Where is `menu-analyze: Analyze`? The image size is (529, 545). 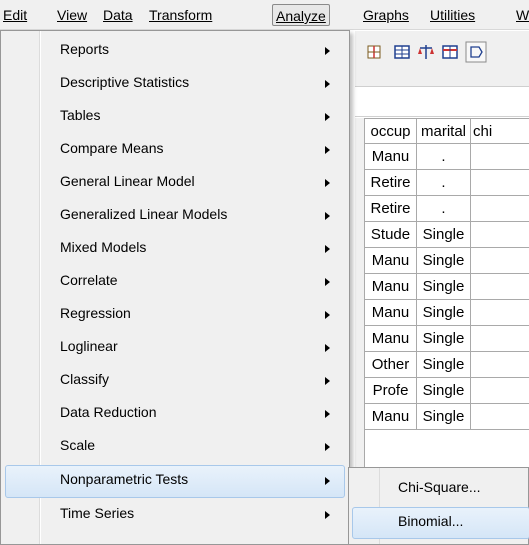
menu-analyze: Analyze is located at coordinates (301, 15).